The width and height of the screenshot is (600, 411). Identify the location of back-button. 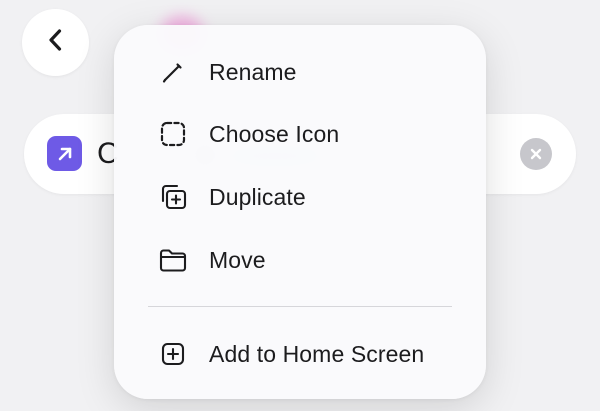
(55, 42).